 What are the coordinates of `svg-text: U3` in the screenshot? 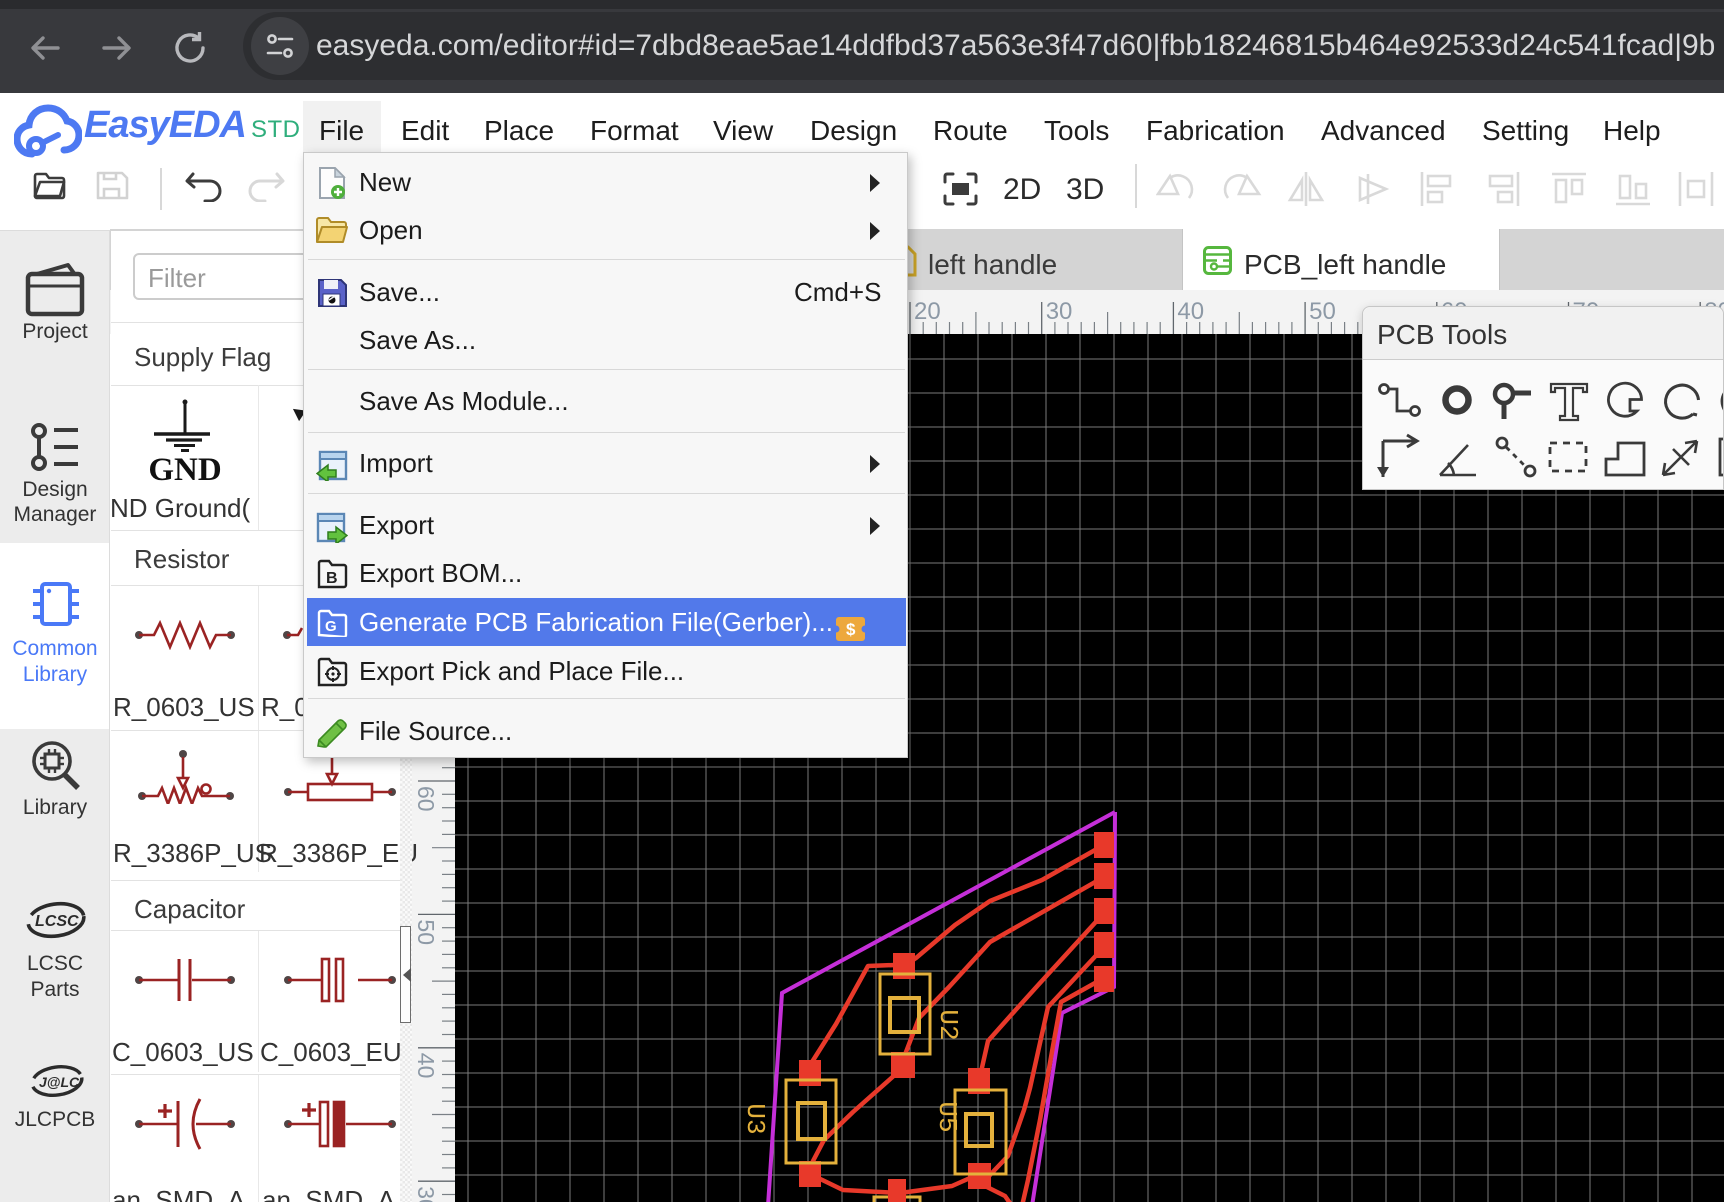 It's located at (755, 1118).